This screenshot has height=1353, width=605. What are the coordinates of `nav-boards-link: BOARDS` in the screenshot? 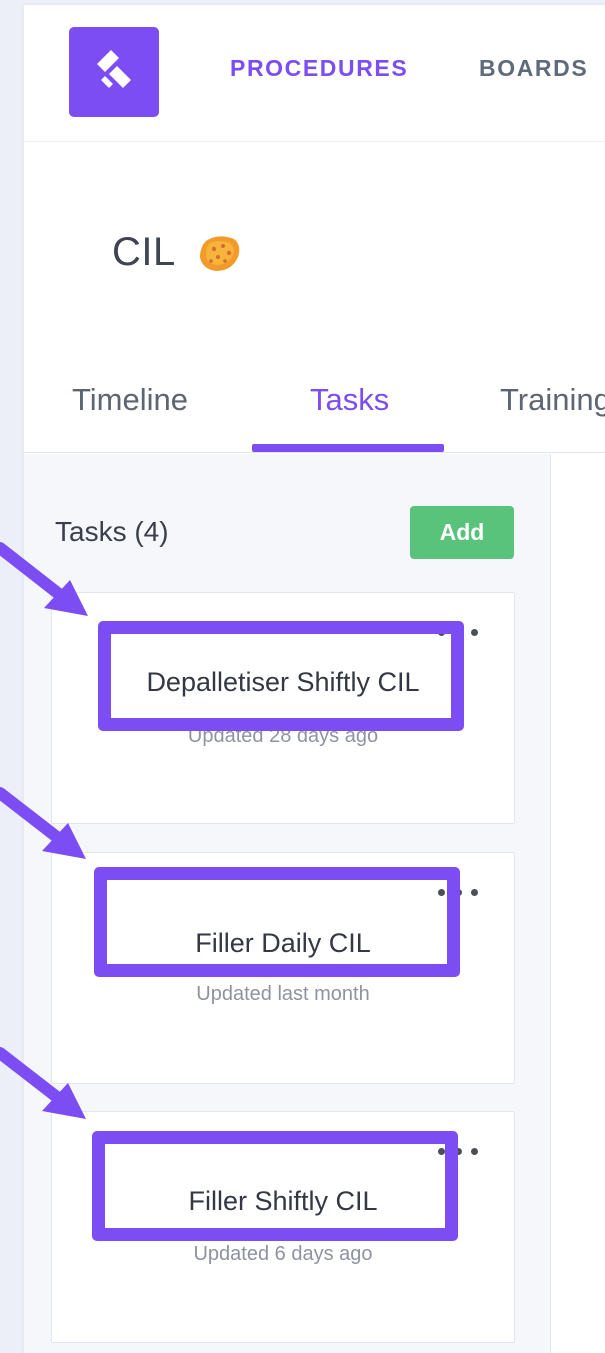 It's located at (533, 68).